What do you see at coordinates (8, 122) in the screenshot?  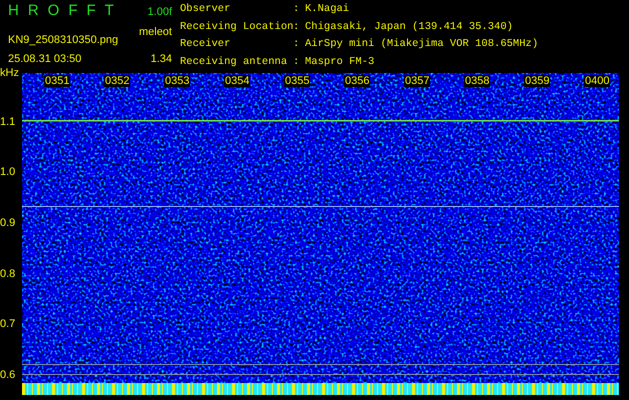 I see `axis-label: 1.1` at bounding box center [8, 122].